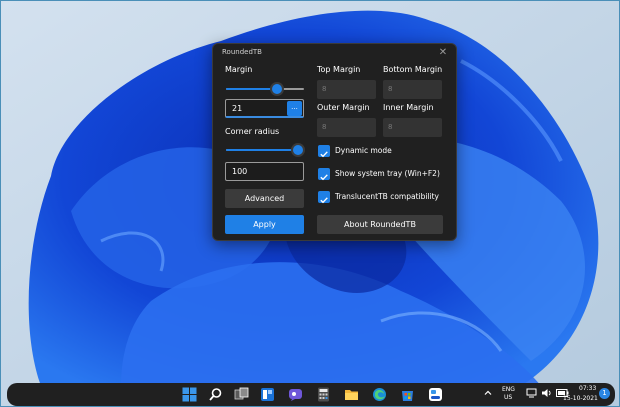 The image size is (620, 407). What do you see at coordinates (604, 393) in the screenshot?
I see `notification-badge: 1` at bounding box center [604, 393].